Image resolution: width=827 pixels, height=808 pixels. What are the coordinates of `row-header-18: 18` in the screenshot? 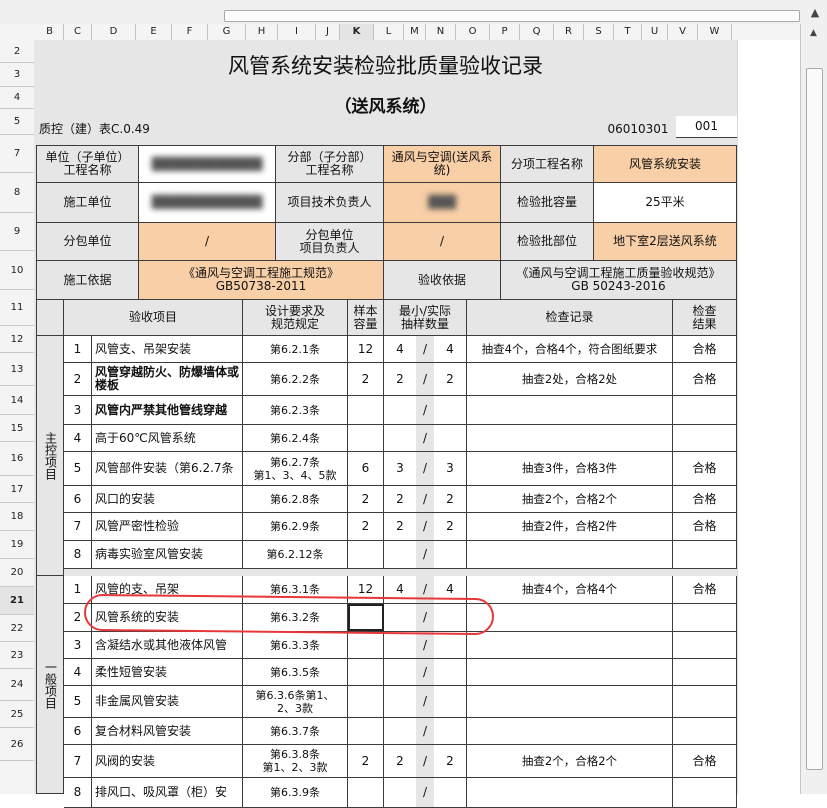 It's located at (17, 517).